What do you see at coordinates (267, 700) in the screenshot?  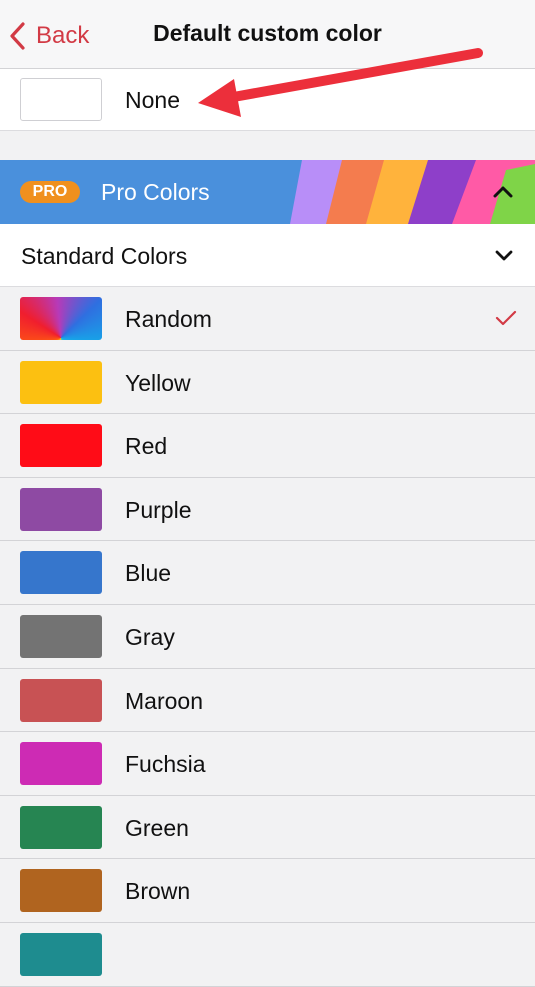 I see `color-row-maroon: Maroon` at bounding box center [267, 700].